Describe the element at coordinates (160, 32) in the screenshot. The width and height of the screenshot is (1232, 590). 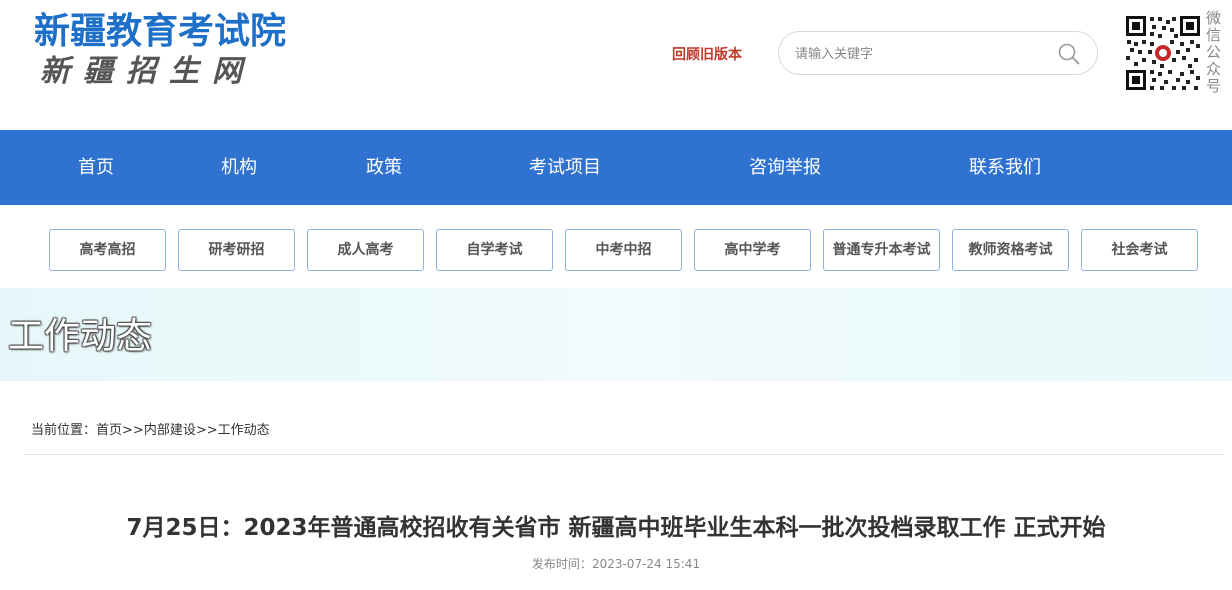
I see `logo-title: 新疆教育考试院` at that location.